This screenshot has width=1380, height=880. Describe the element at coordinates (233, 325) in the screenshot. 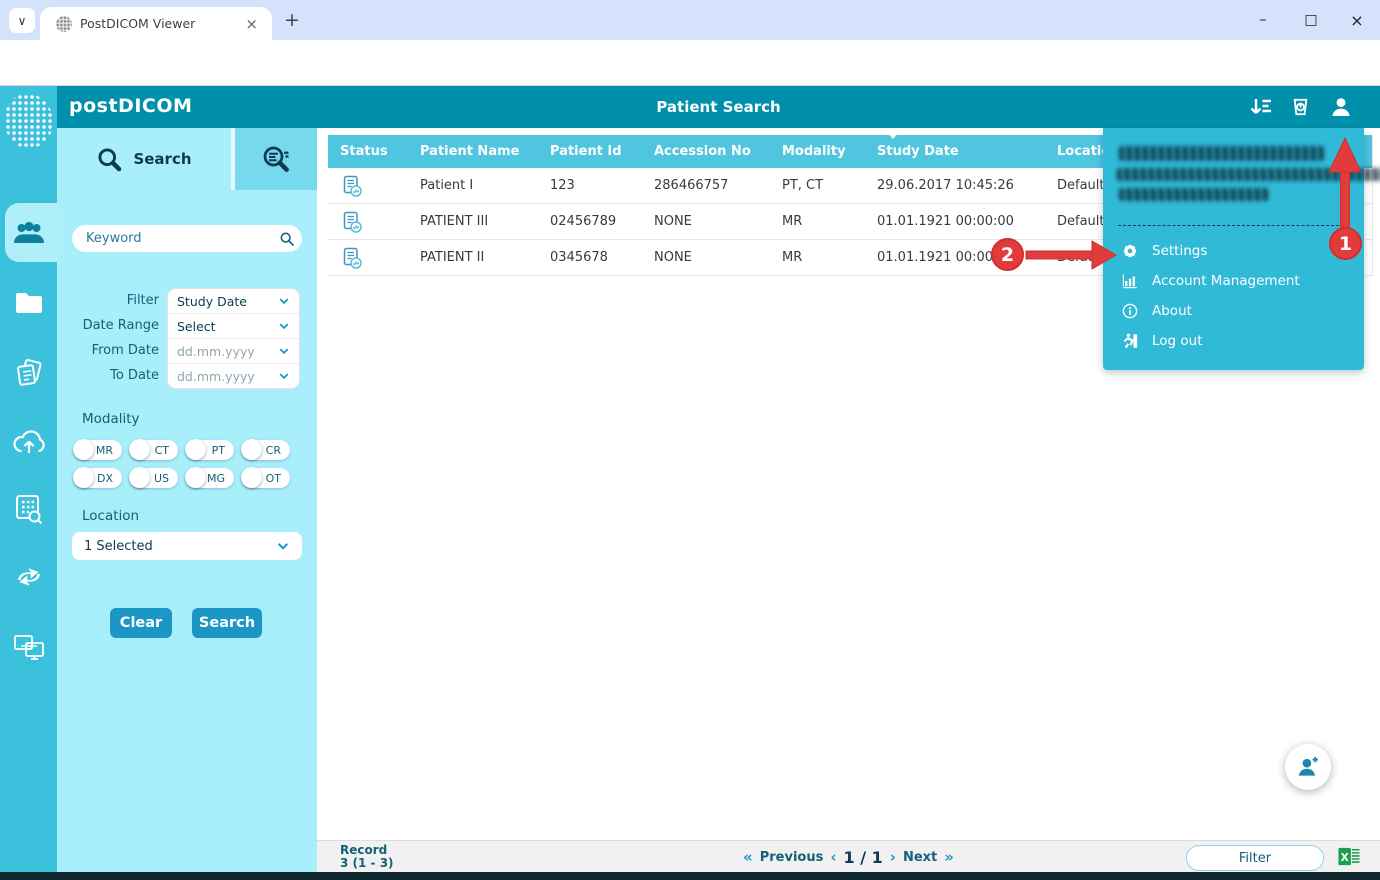

I see `date-range-select: Select` at that location.